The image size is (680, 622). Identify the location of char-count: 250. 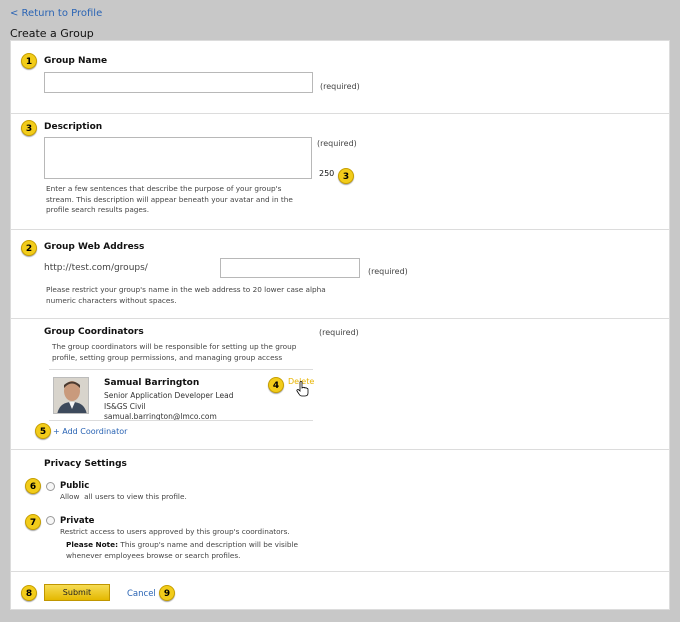
(327, 173).